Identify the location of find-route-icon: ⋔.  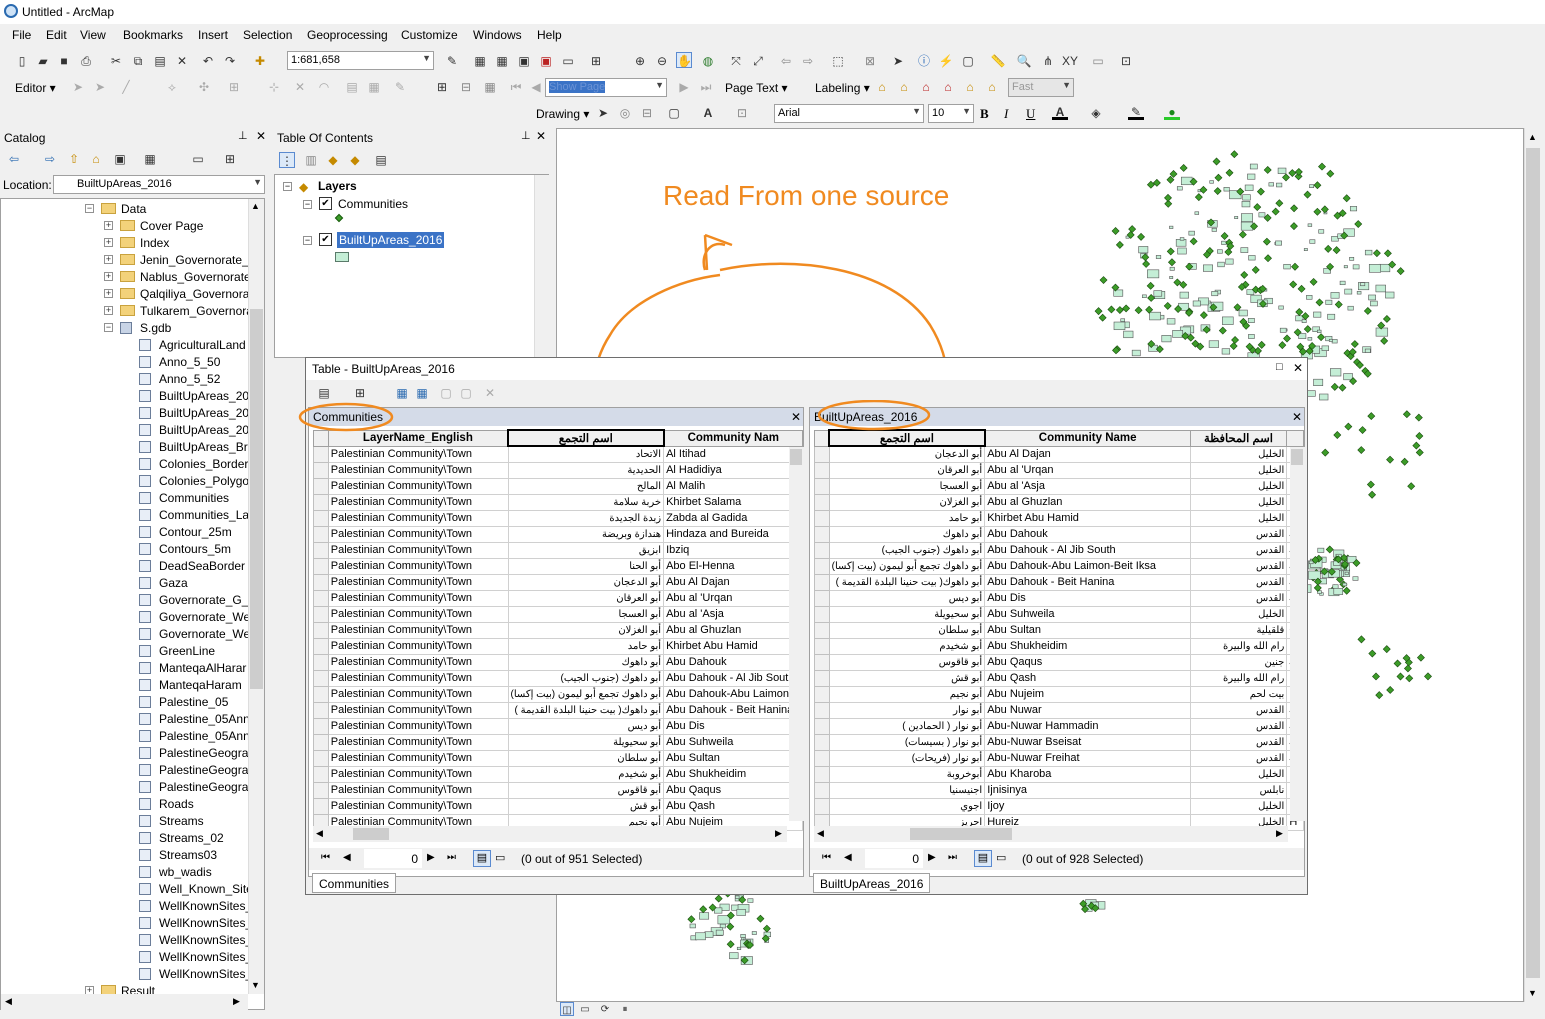
(1048, 61).